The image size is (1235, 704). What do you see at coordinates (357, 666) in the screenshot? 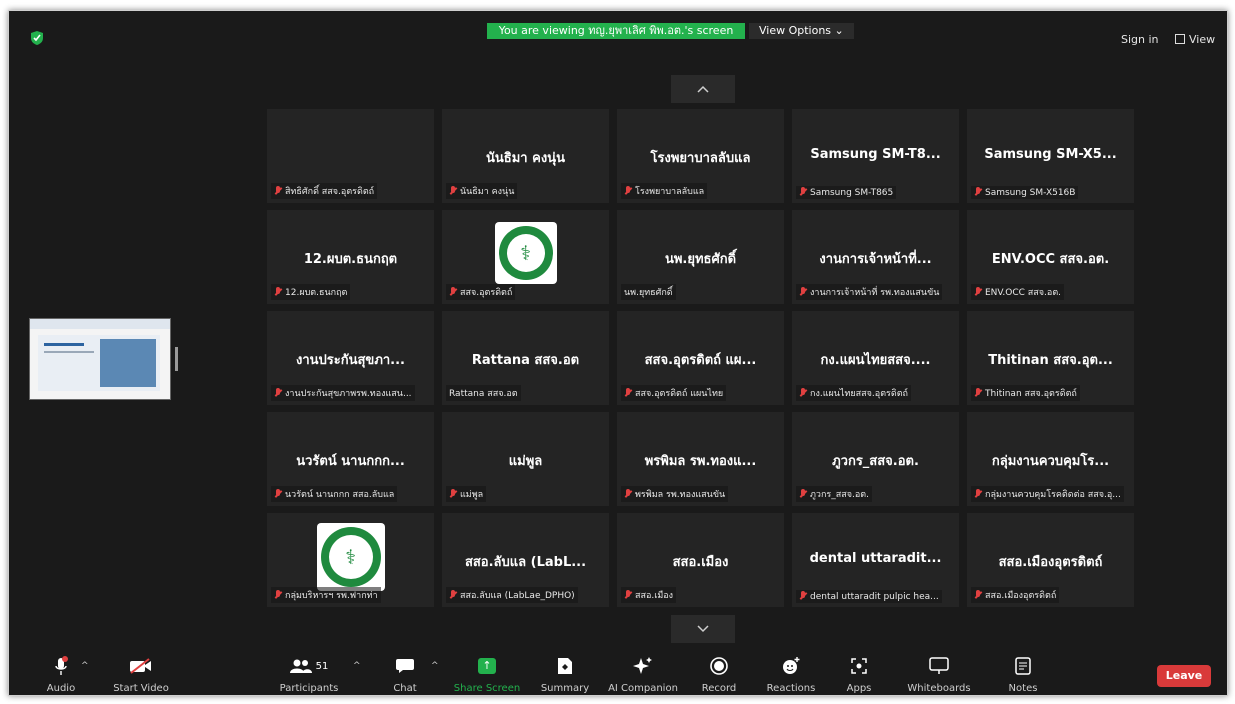
I see `participants-options-caret-icon: ^` at bounding box center [357, 666].